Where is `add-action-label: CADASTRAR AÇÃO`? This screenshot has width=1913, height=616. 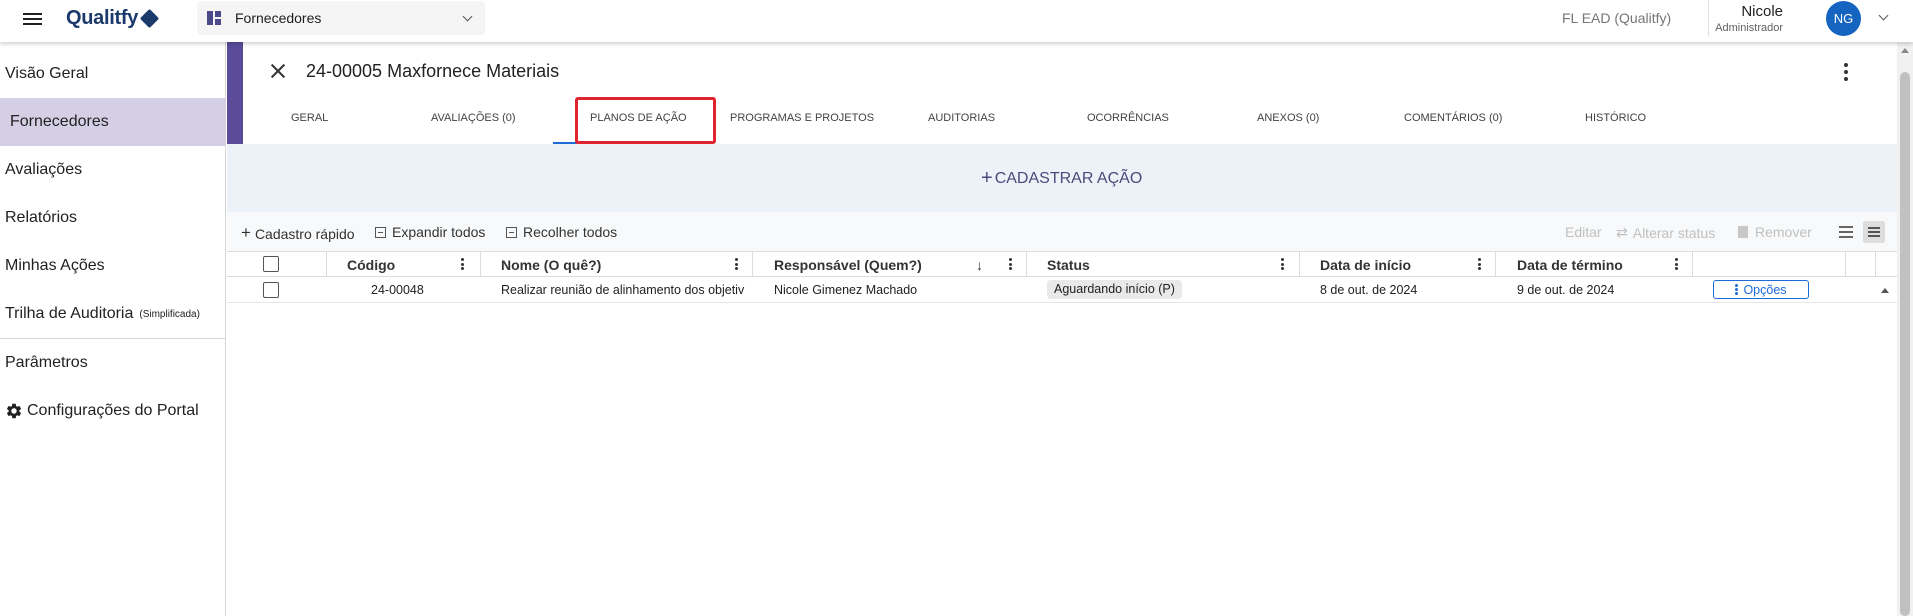
add-action-label: CADASTRAR AÇÃO is located at coordinates (1068, 178).